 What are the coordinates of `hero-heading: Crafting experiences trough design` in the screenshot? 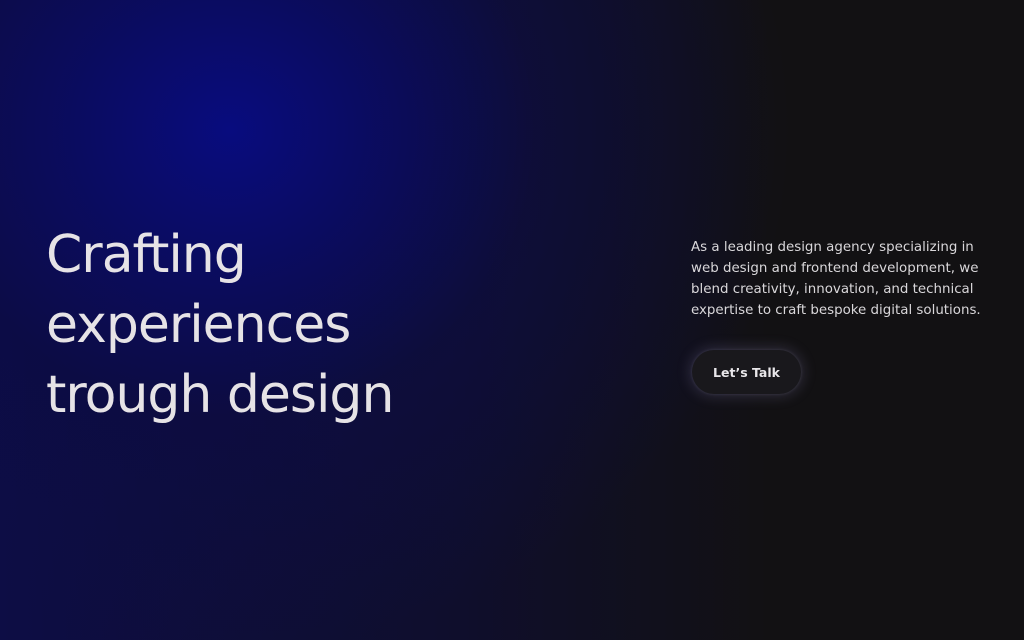 It's located at (266, 325).